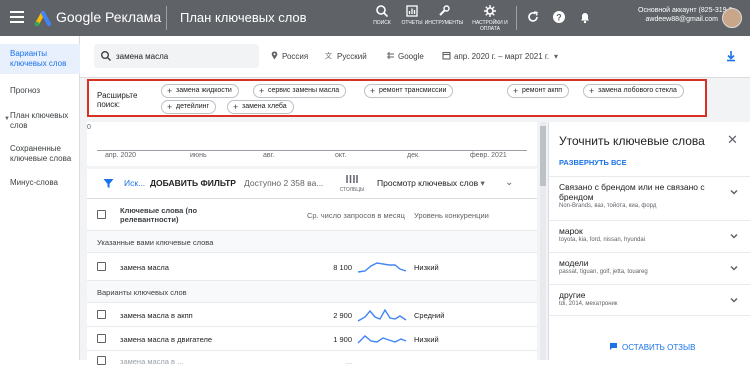  I want to click on location-filter: Россия, so click(289, 56).